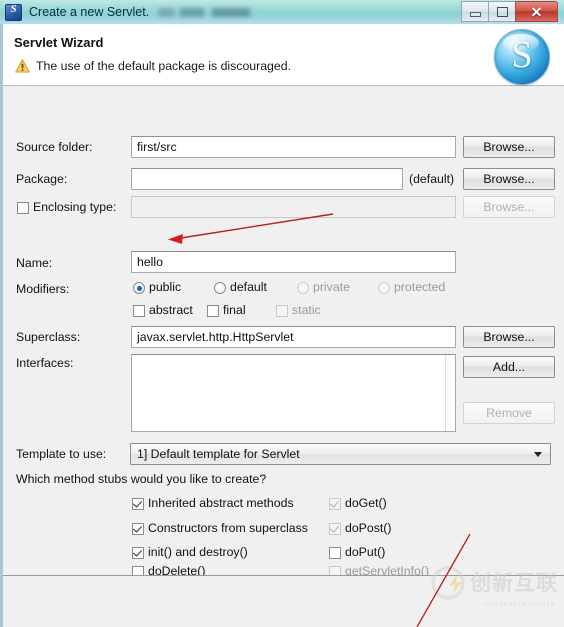  Describe the element at coordinates (23, 208) in the screenshot. I see `enclosing-type-checkbox` at that location.